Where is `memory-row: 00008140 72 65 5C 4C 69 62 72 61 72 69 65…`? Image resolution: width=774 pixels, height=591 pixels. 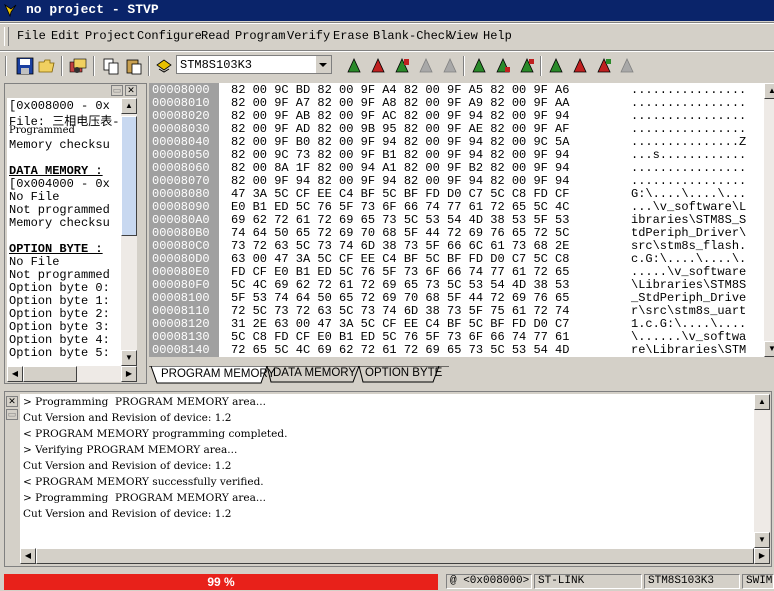 memory-row: 00008140 72 65 5C 4C 69 62 72 61 72 69 65… is located at coordinates (456, 350).